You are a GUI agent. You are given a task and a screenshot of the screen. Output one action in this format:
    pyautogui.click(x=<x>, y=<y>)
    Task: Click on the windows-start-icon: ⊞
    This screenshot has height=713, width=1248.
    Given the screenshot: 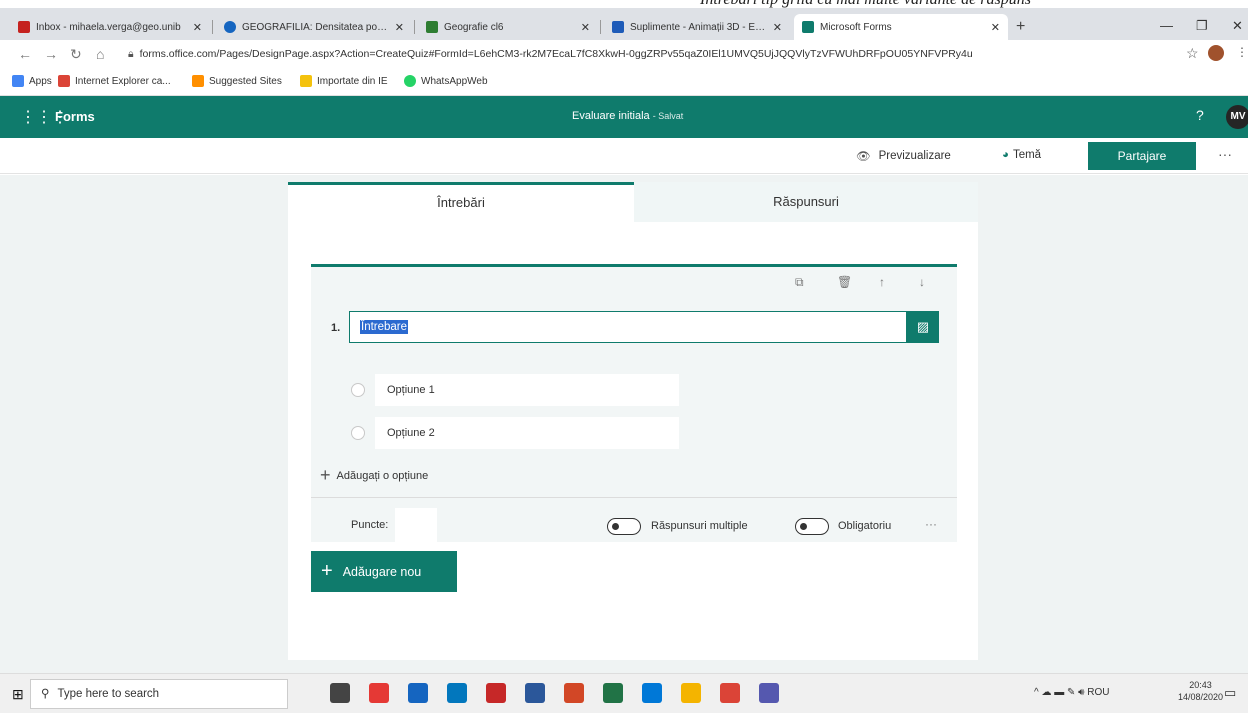 What is the action you would take?
    pyautogui.click(x=18, y=694)
    